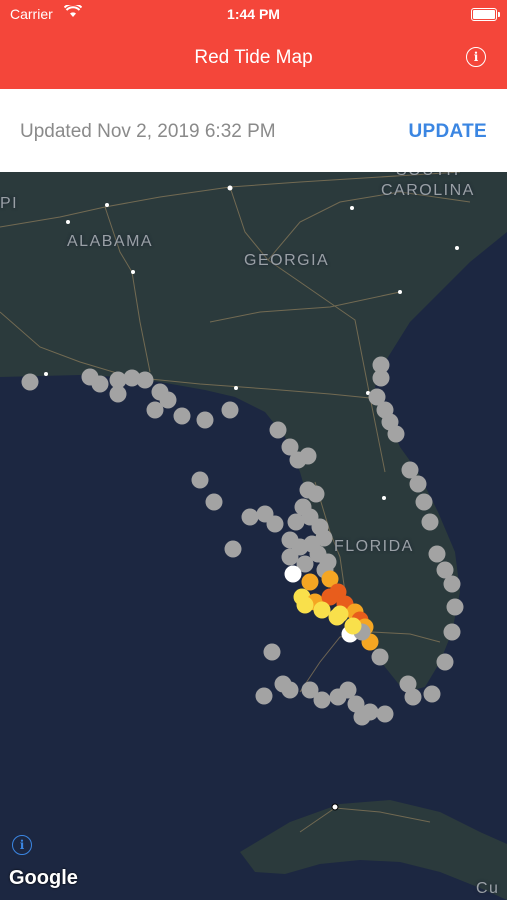 This screenshot has height=900, width=507. Describe the element at coordinates (9, 203) in the screenshot. I see `map-label-pi: PI` at that location.